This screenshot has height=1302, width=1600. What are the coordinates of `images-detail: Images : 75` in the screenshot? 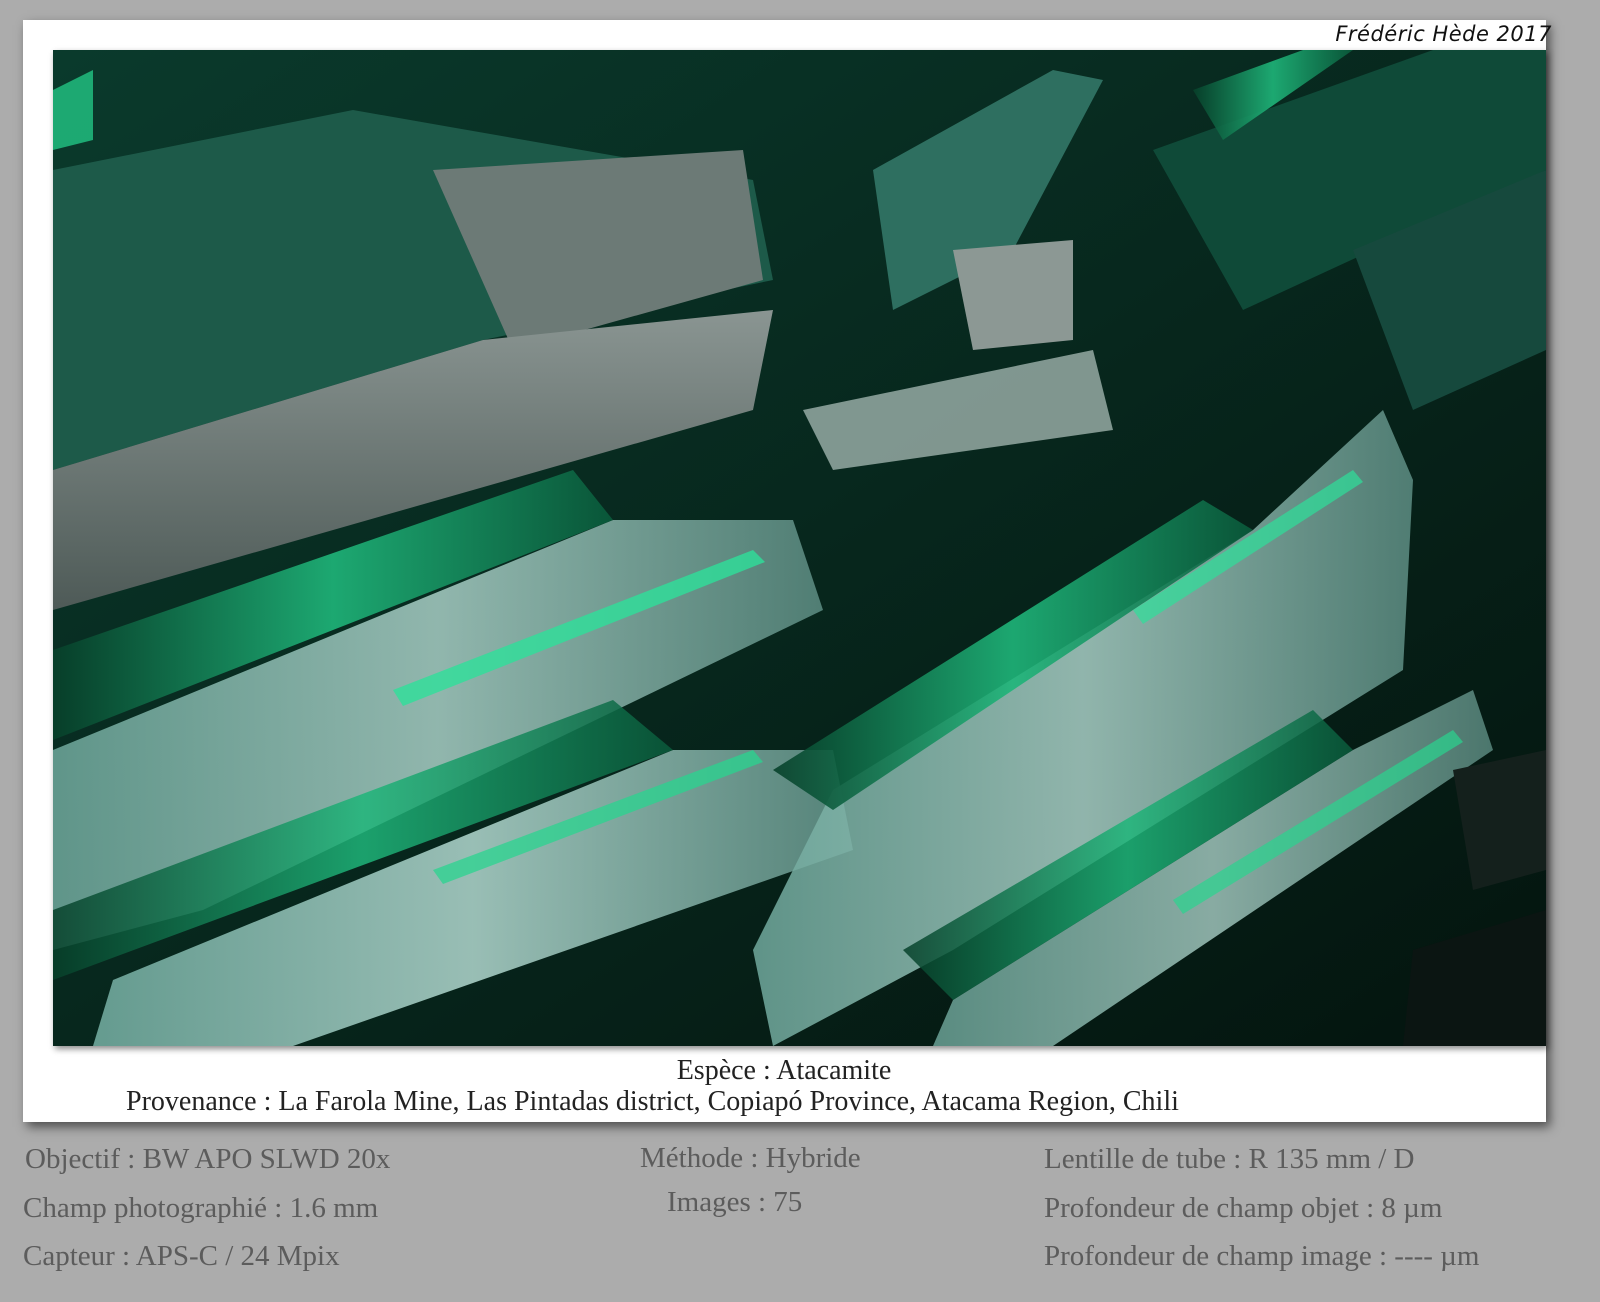 It's located at (735, 1202).